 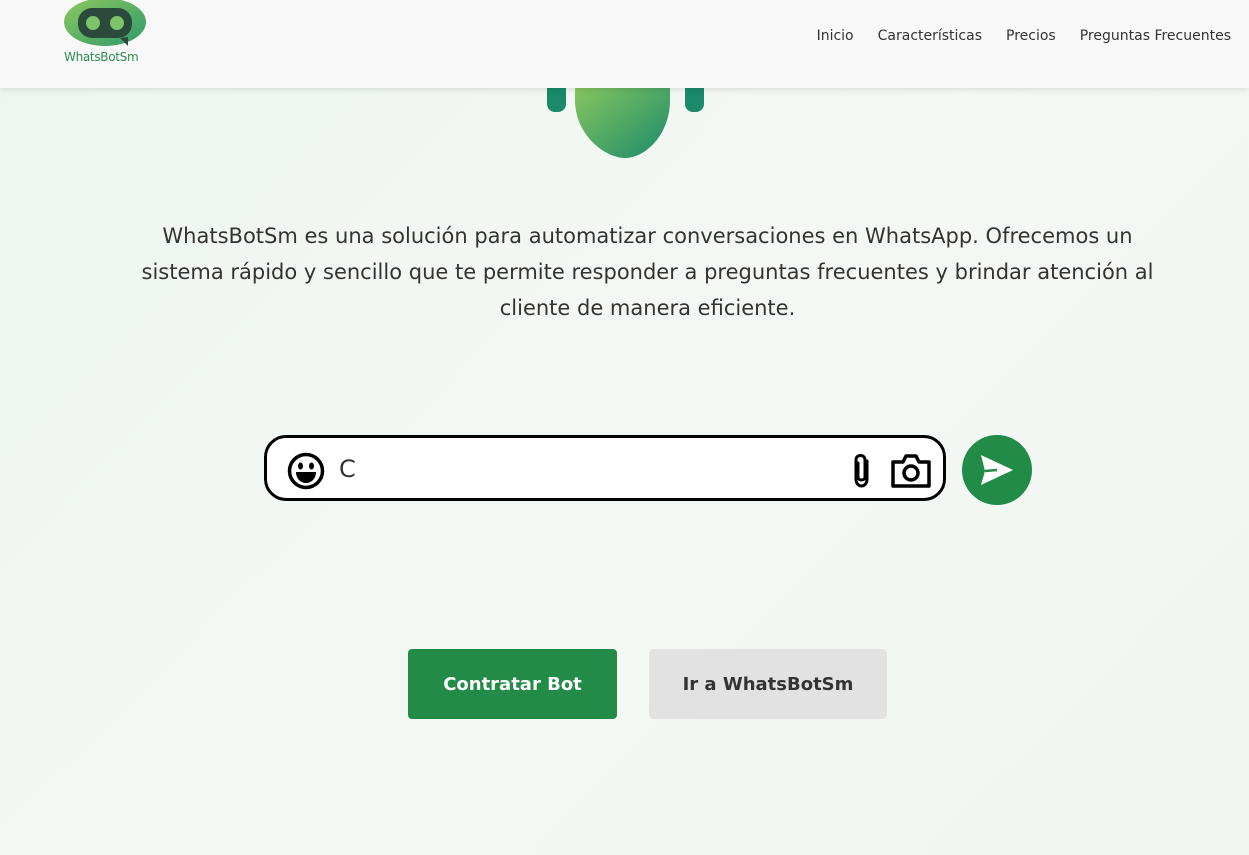 What do you see at coordinates (306, 471) in the screenshot?
I see `smiley-icon` at bounding box center [306, 471].